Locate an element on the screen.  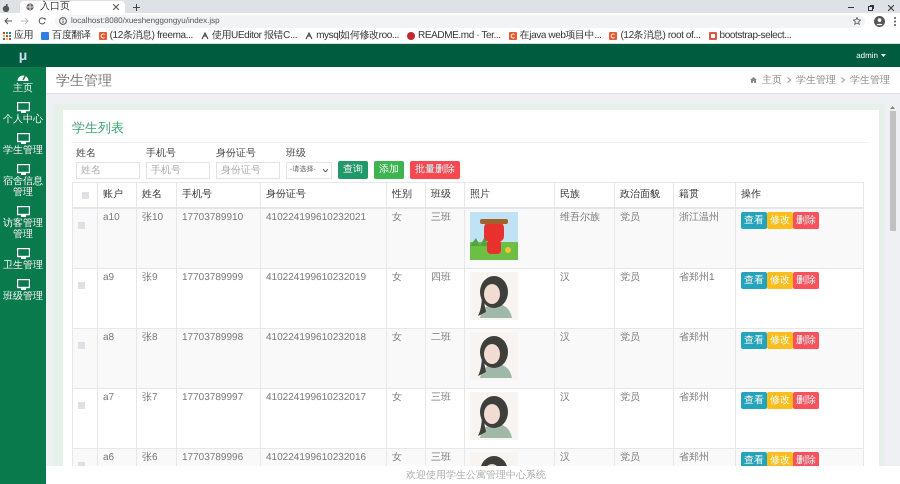
browser-tab: 入口页 is located at coordinates (72, 7).